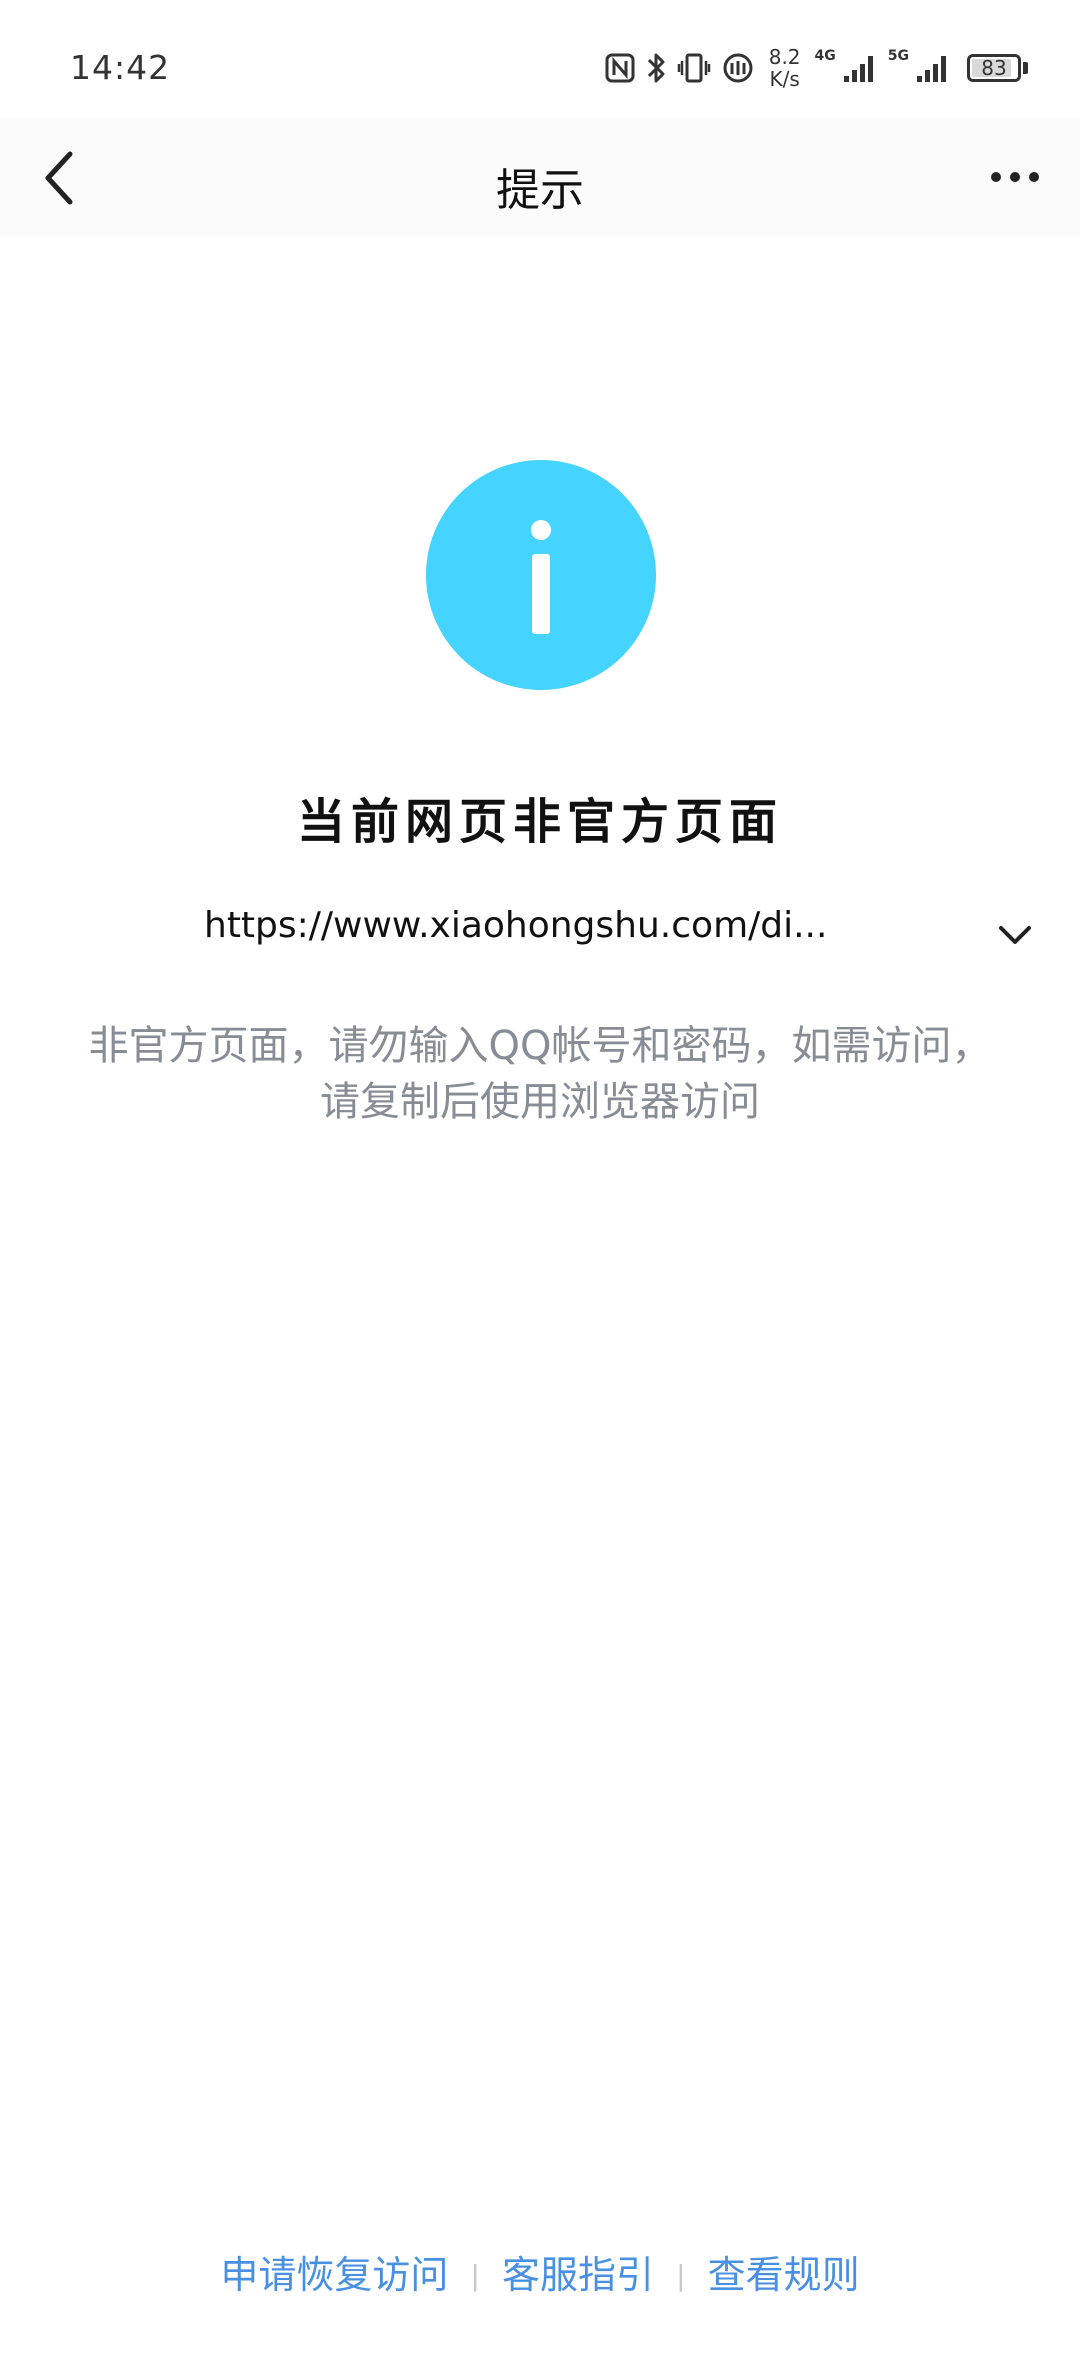 The height and width of the screenshot is (2357, 1080). What do you see at coordinates (540, 190) in the screenshot?
I see `page-title: 提示` at bounding box center [540, 190].